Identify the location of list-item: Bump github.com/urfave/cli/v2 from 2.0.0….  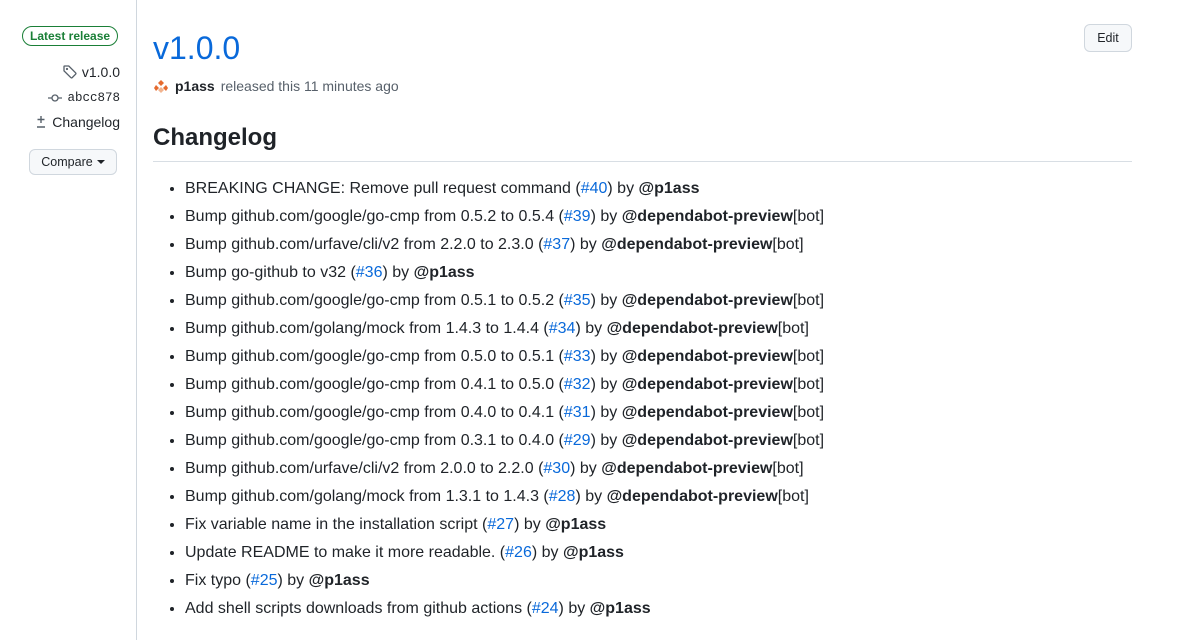
(504, 469).